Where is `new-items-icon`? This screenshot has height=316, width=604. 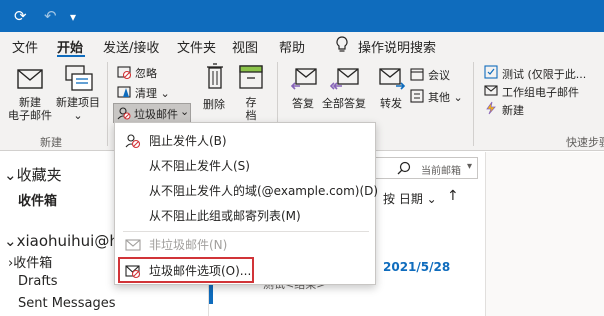
new-items-icon is located at coordinates (79, 78).